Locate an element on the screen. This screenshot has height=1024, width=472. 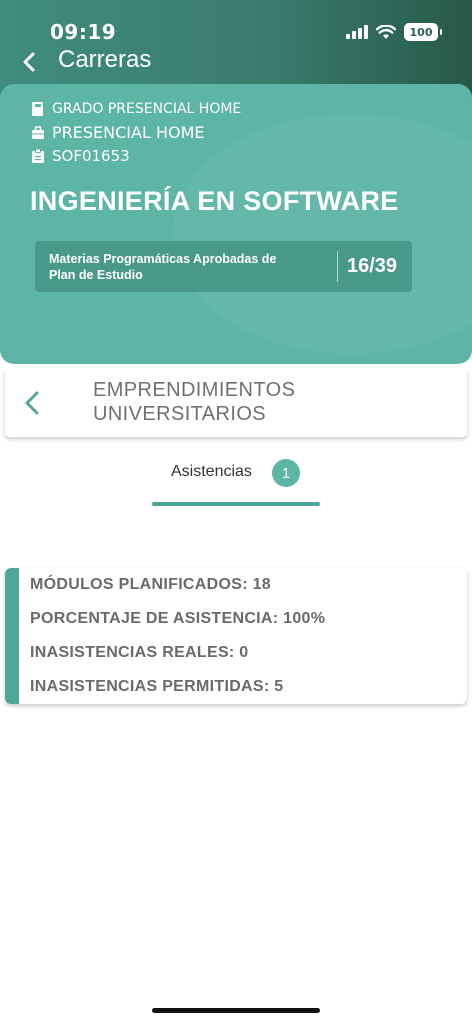
subject-name: EMPRENDIMIENTOS UNIVERSITARIOS is located at coordinates (194, 402).